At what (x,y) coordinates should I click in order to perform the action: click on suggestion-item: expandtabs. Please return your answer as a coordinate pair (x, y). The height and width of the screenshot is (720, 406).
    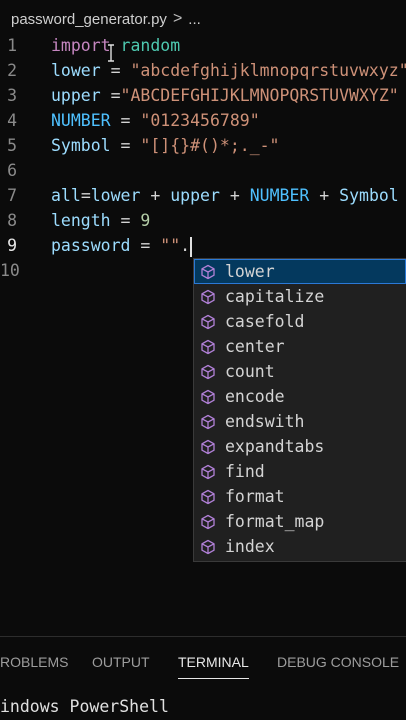
    Looking at the image, I should click on (300, 446).